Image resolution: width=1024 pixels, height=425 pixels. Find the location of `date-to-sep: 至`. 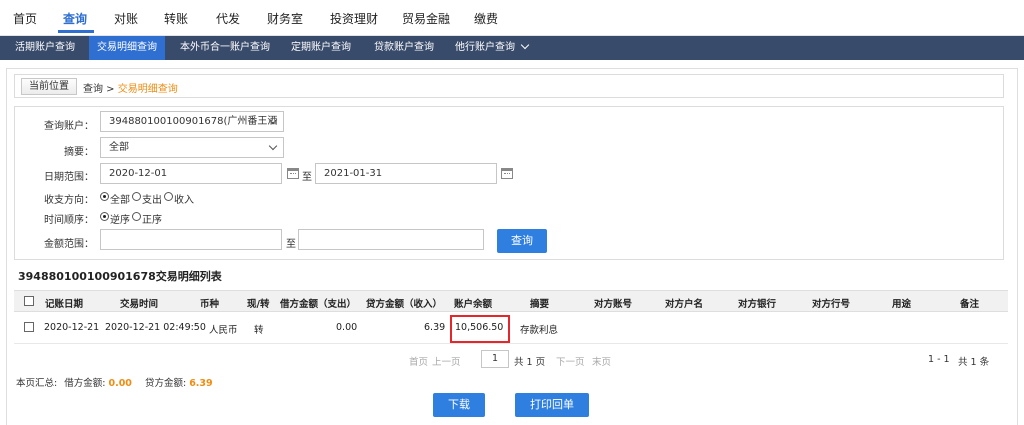

date-to-sep: 至 is located at coordinates (307, 177).